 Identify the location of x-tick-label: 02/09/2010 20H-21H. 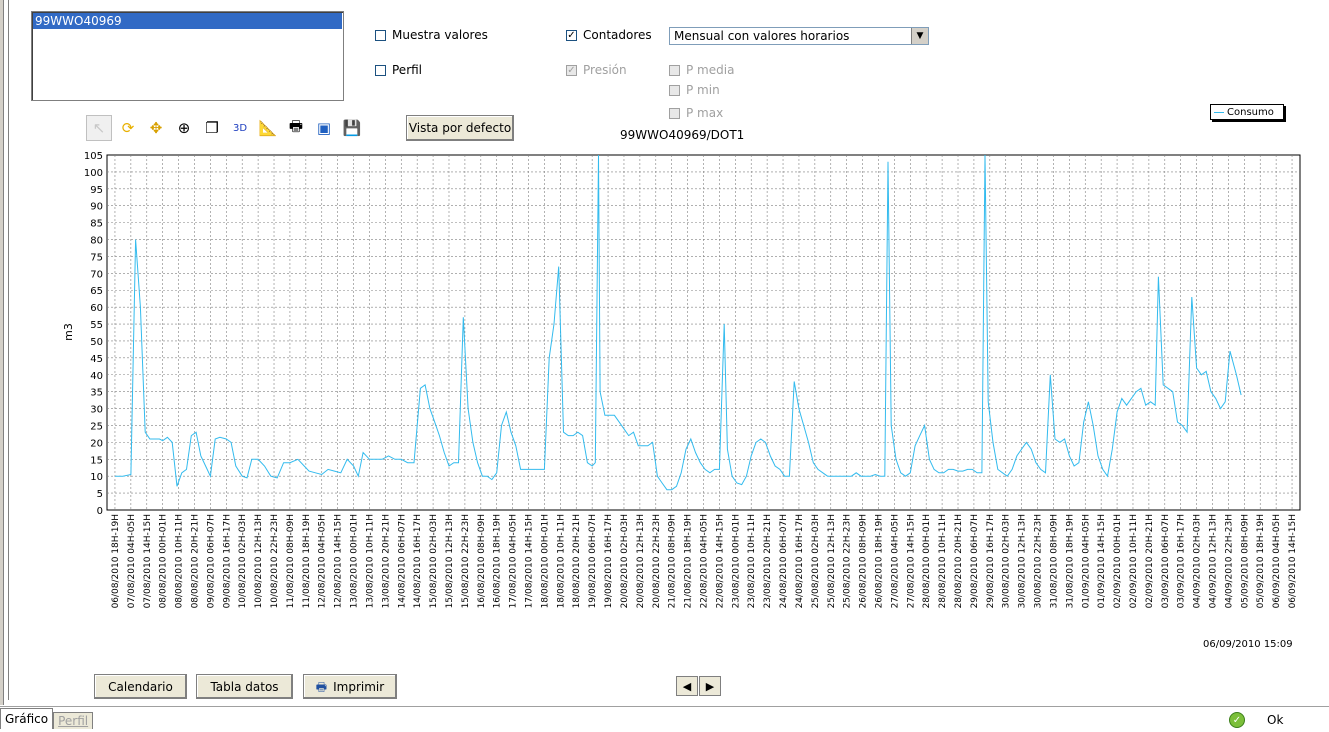
(1150, 561).